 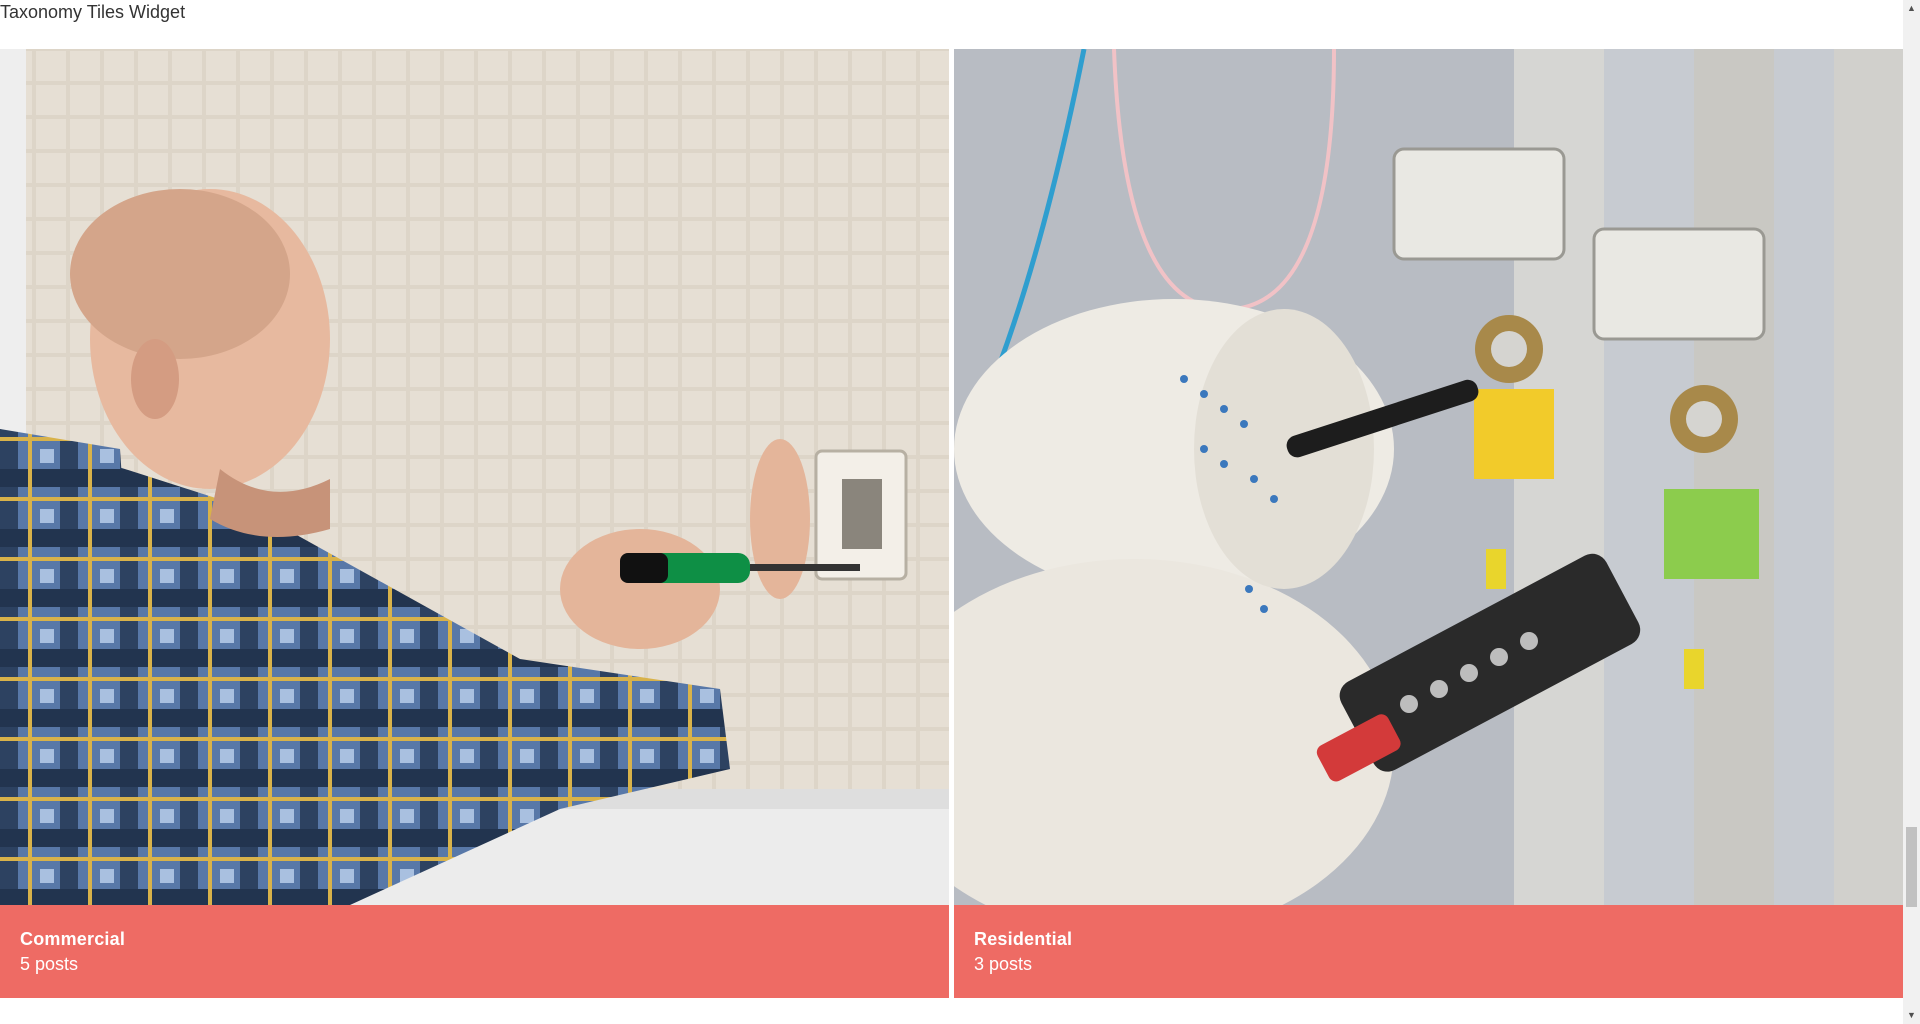 What do you see at coordinates (1911, 8) in the screenshot?
I see `arrow-up-icon: ▲` at bounding box center [1911, 8].